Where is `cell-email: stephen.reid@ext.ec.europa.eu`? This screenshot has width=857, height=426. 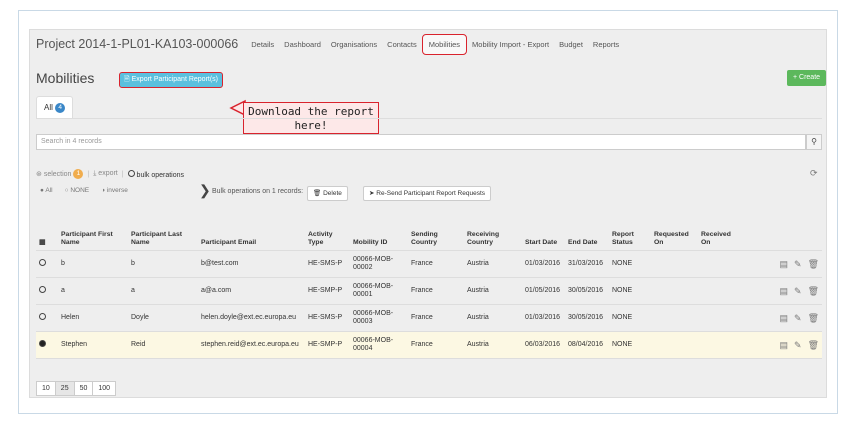
cell-email: stephen.reid@ext.ec.europa.eu is located at coordinates (251, 345).